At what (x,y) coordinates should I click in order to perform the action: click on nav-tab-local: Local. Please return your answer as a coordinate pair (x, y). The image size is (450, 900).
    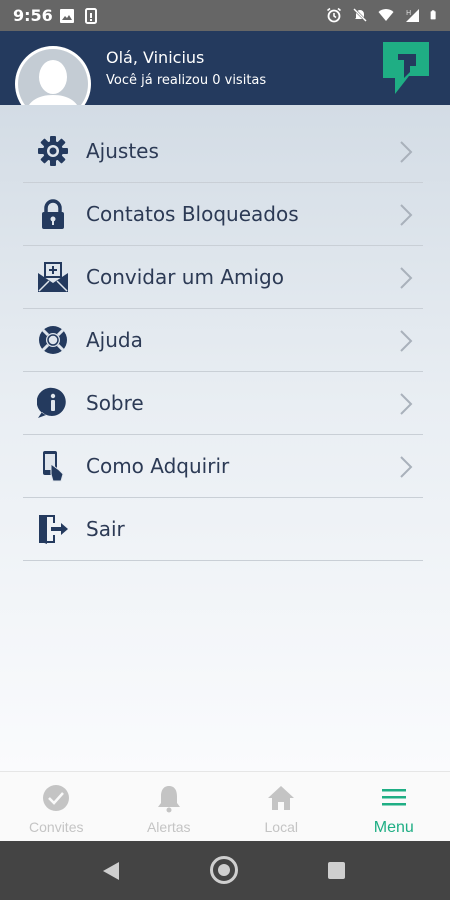
    Looking at the image, I should click on (281, 806).